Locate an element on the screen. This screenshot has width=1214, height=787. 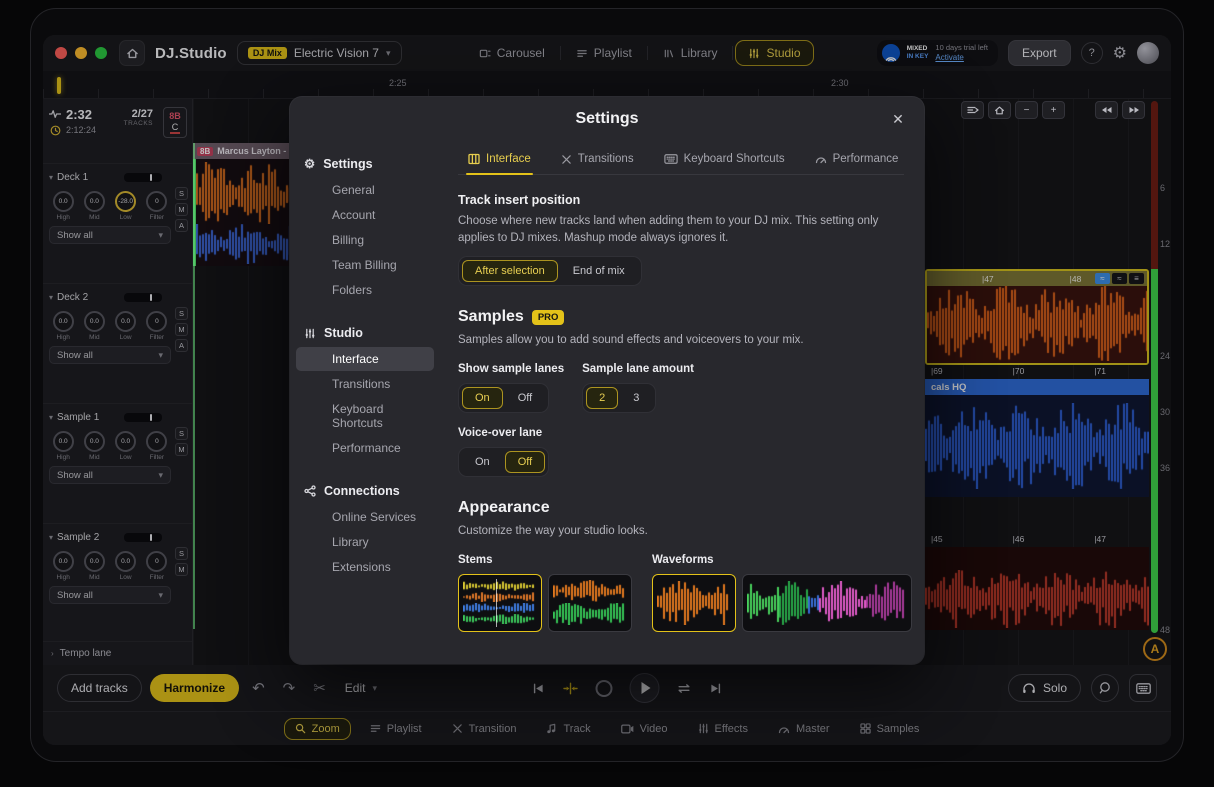
nav-item-keyboard-shortcuts: Keyboard Shortcuts is located at coordinates (365, 416).